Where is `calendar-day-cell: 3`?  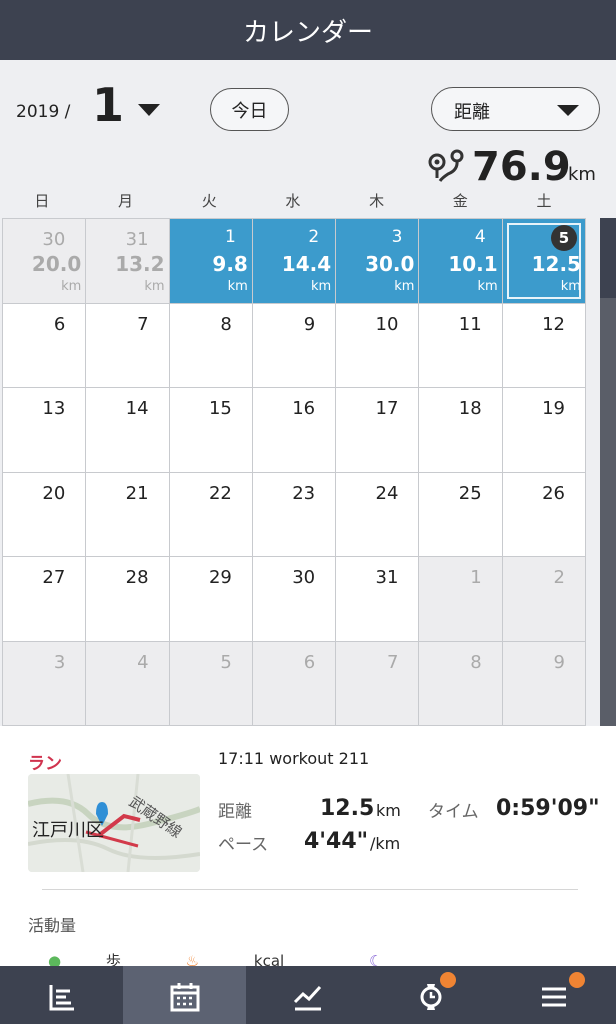 calendar-day-cell: 3 is located at coordinates (44, 683).